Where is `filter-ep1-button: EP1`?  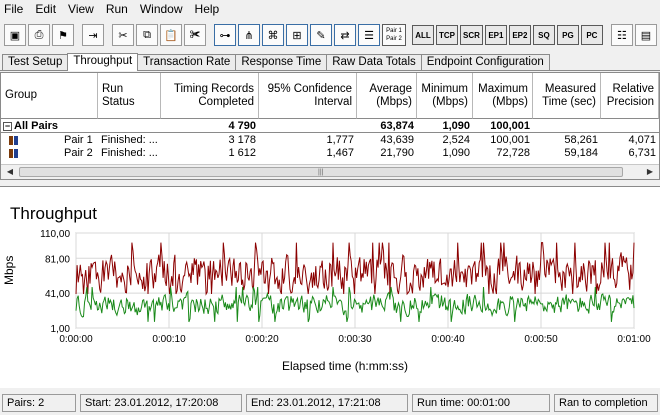
filter-ep1-button: EP1 is located at coordinates (495, 35).